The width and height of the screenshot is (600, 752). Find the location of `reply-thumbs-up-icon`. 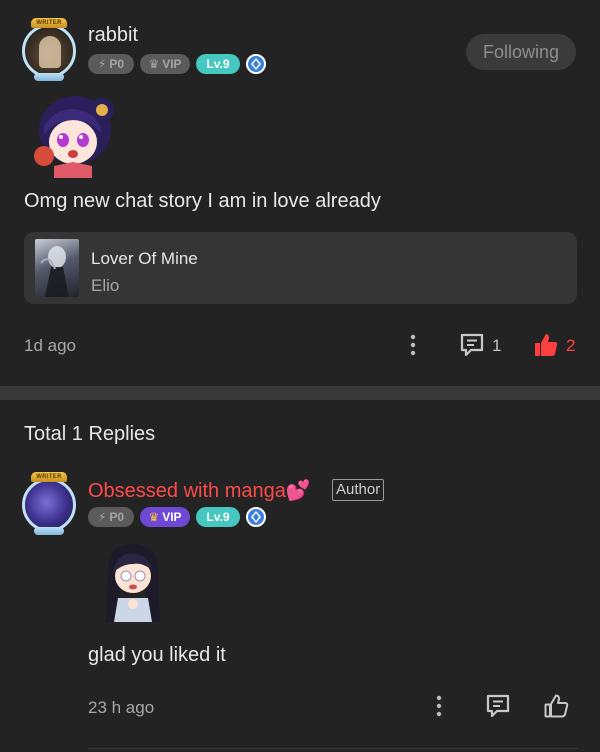

reply-thumbs-up-icon is located at coordinates (556, 706).